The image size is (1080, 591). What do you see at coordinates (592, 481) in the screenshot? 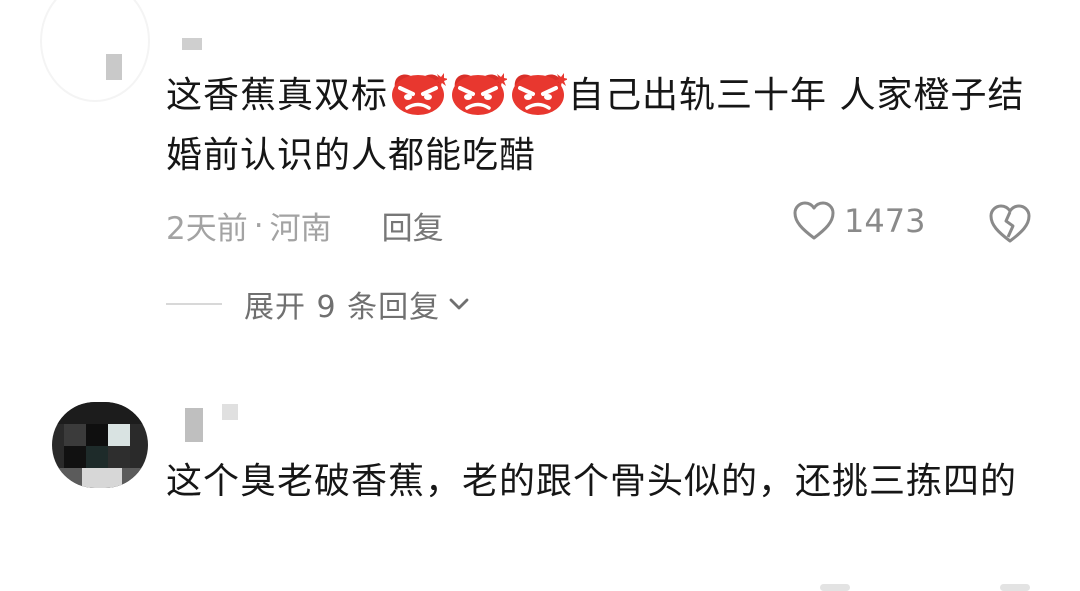
I see `comment-text: 这个臭老破香蕉，老的跟个骨头似的，还挑三拣四的` at bounding box center [592, 481].